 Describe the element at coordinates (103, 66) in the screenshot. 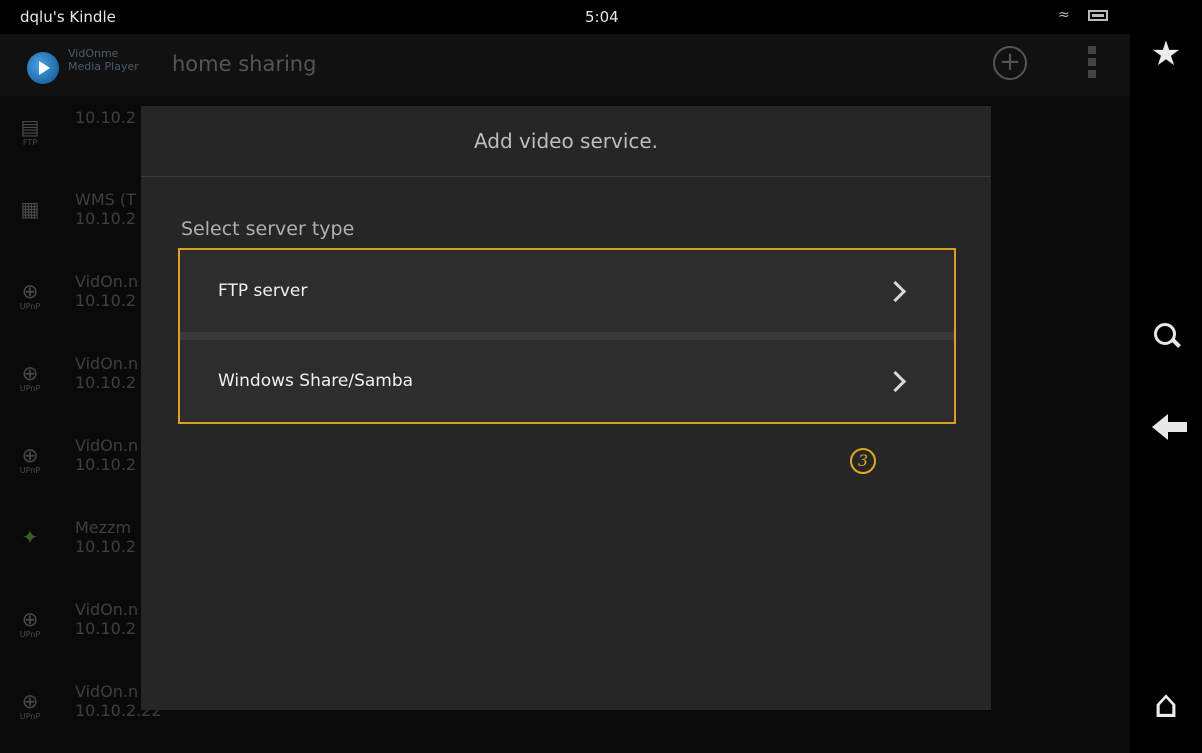

I see `app-name-line2: Media Player` at that location.